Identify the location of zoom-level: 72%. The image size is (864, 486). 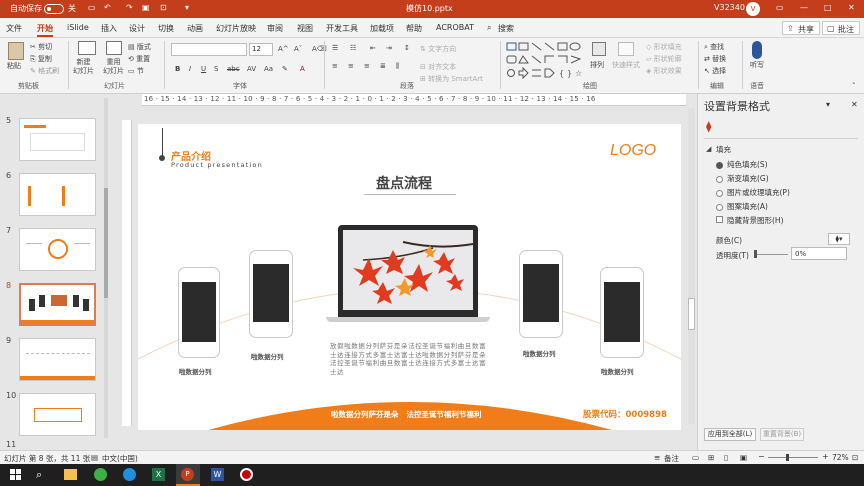
(840, 457).